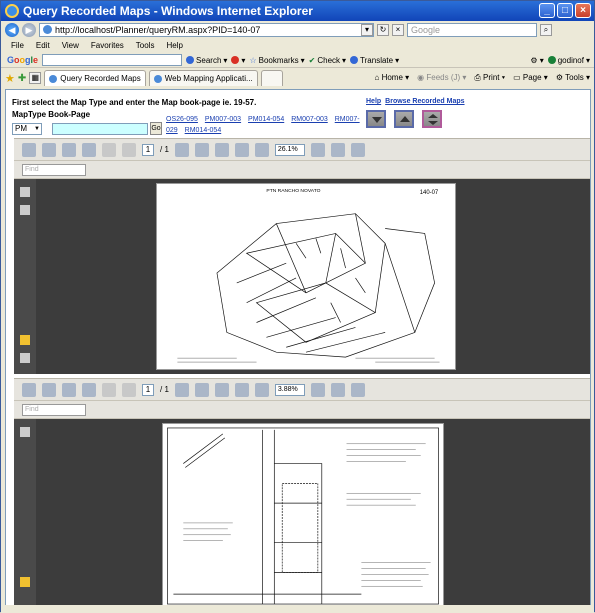 The width and height of the screenshot is (595, 613). Describe the element at coordinates (12, 29) in the screenshot. I see `back-button: ◀` at that location.